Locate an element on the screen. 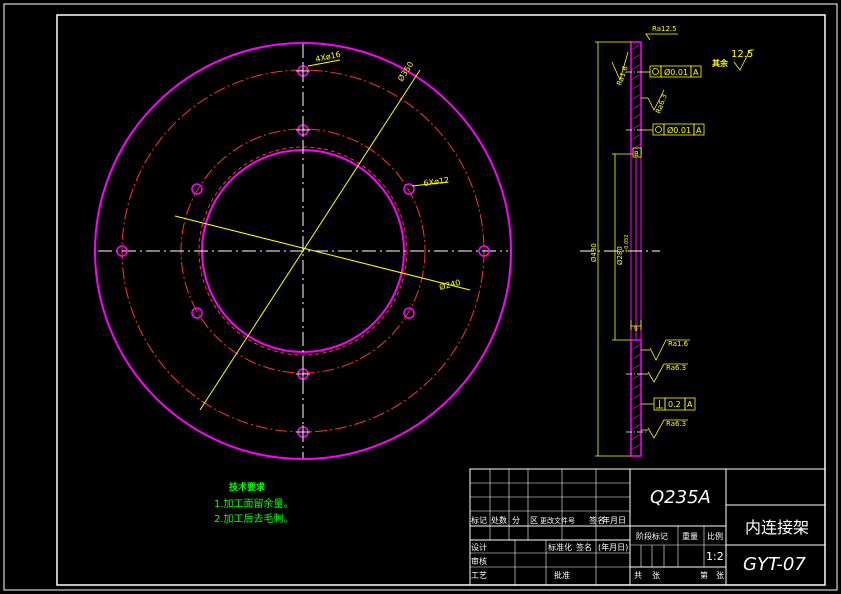 The image size is (841, 594). tol-1-value: Ø0.01 is located at coordinates (676, 72).